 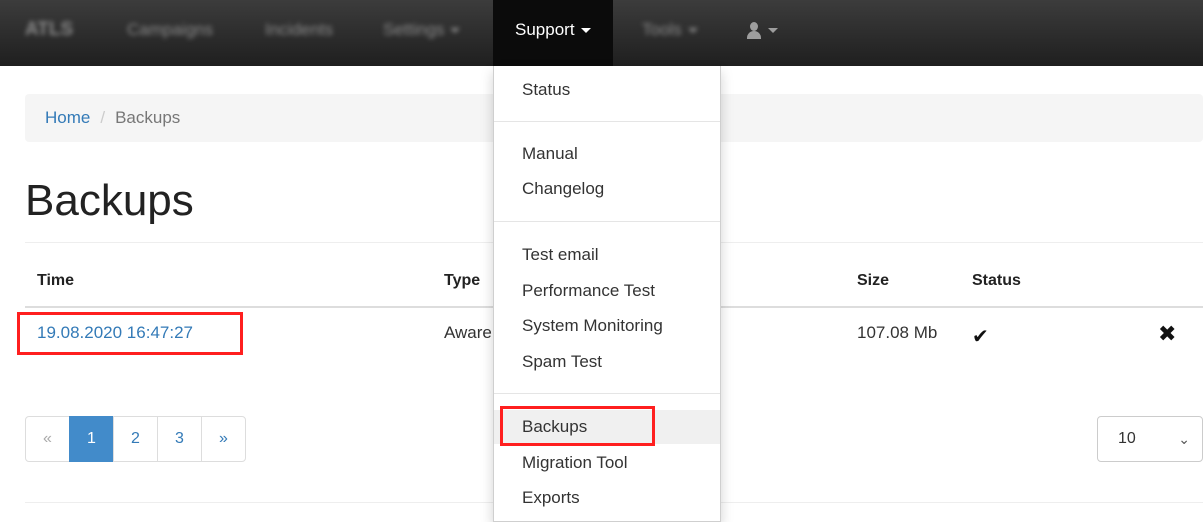 I want to click on page-size-select: 10 ⌄, so click(x=1150, y=439).